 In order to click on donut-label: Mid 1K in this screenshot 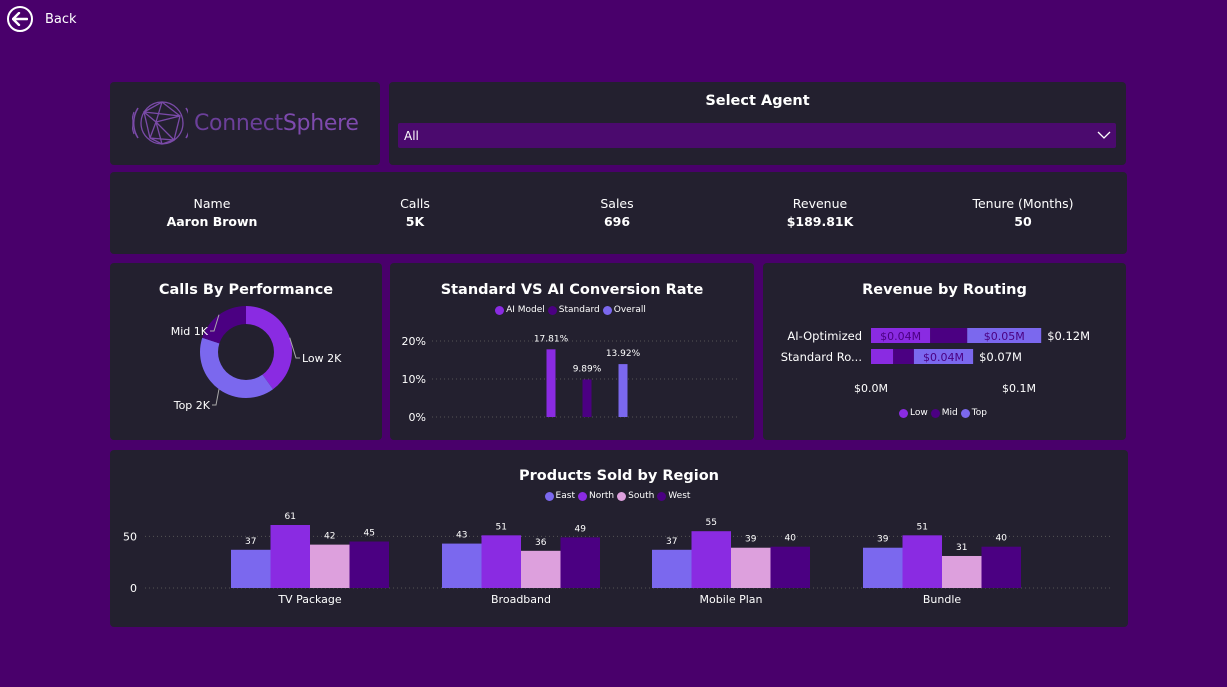, I will do `click(190, 331)`.